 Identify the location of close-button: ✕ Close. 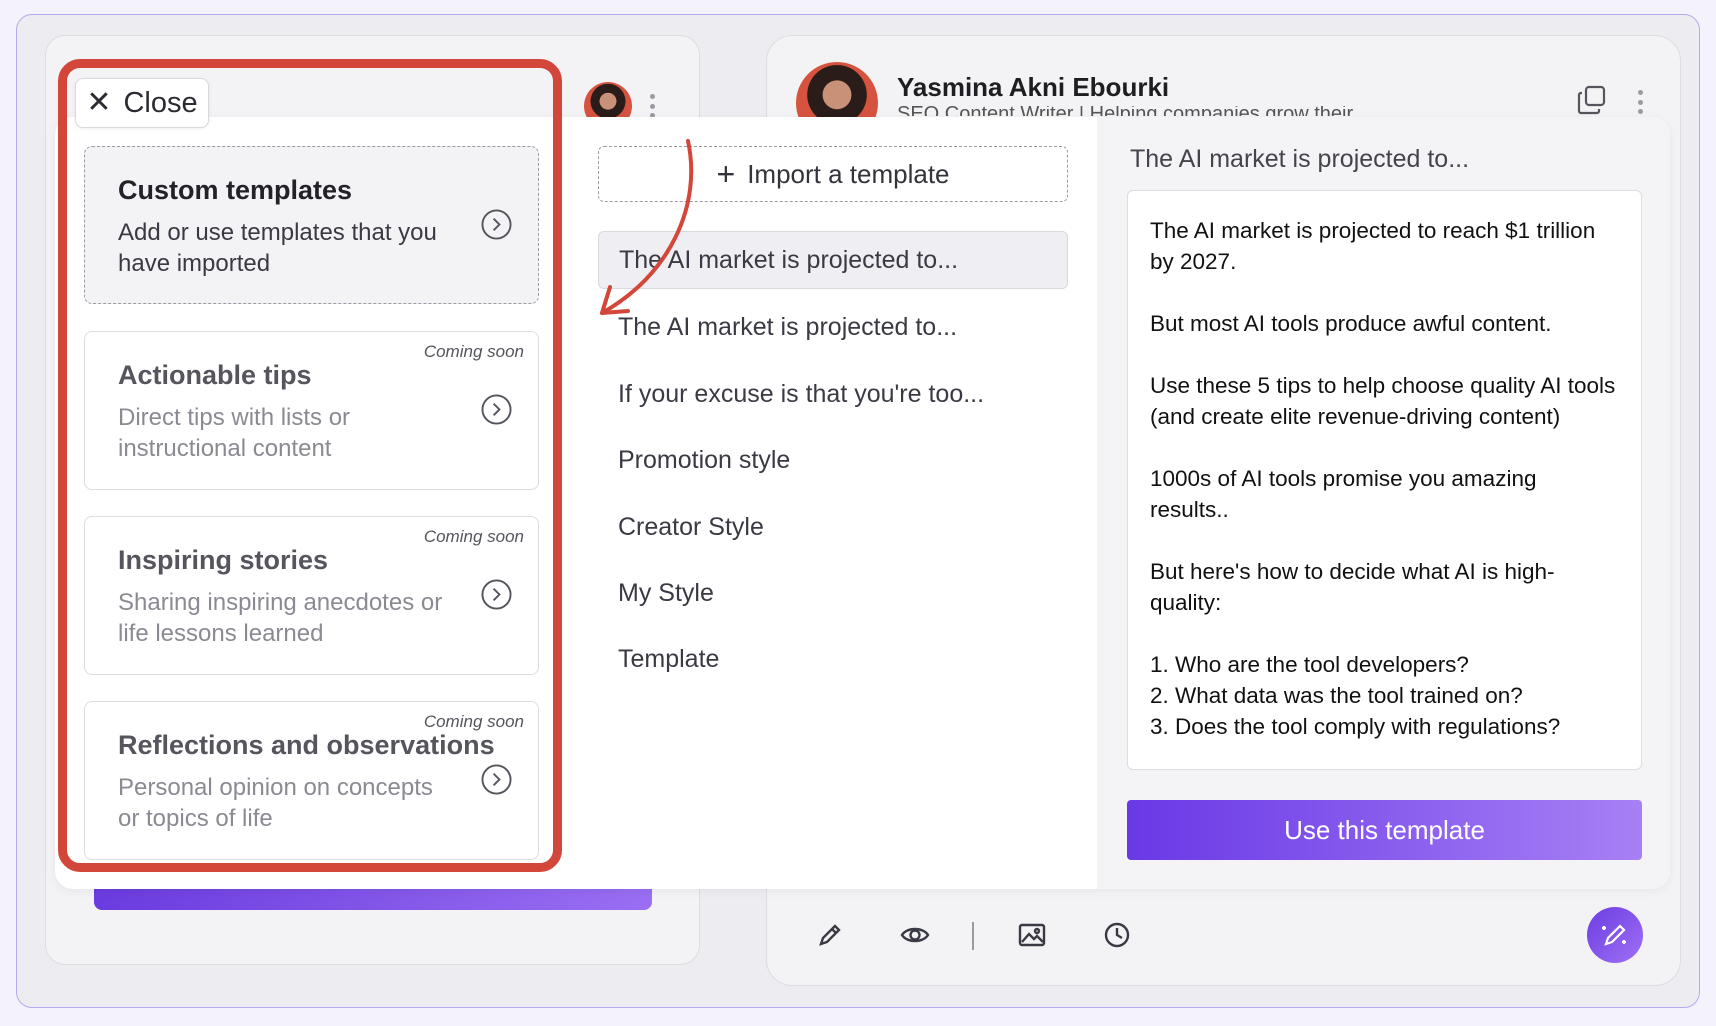
(142, 103).